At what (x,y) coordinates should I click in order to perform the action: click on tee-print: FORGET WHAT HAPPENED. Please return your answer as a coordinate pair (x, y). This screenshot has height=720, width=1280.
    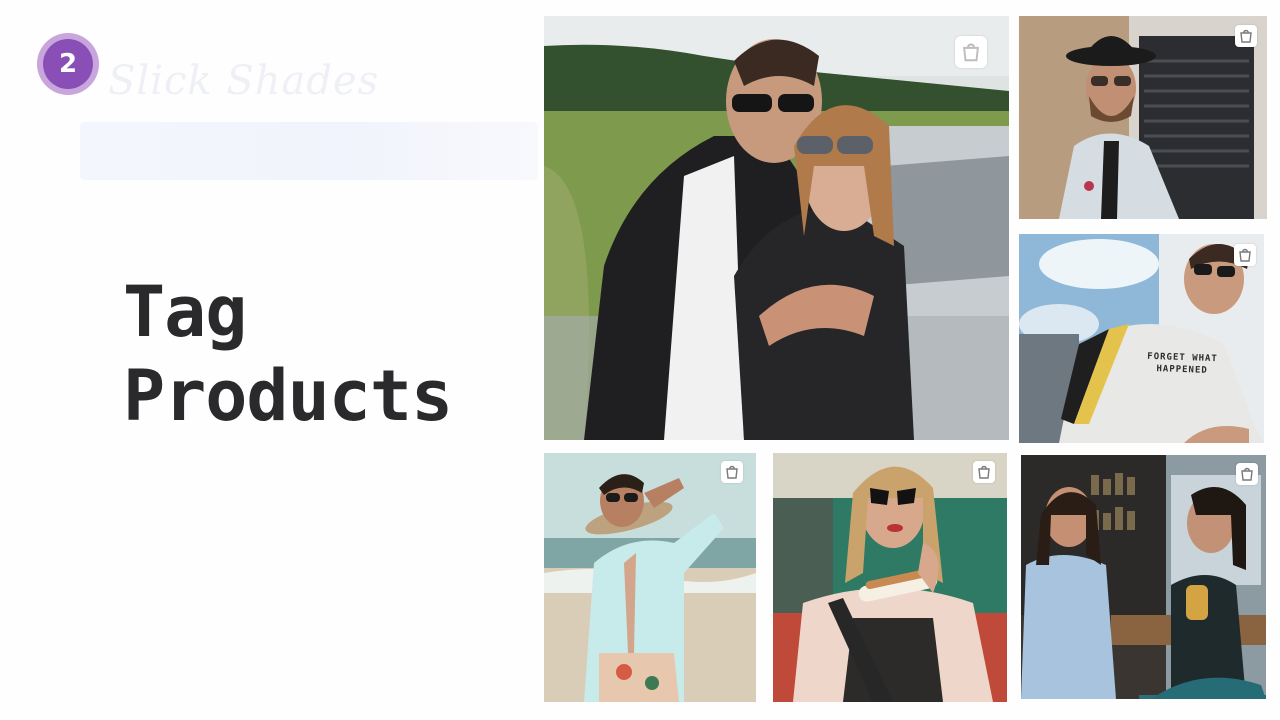
    Looking at the image, I should click on (1182, 364).